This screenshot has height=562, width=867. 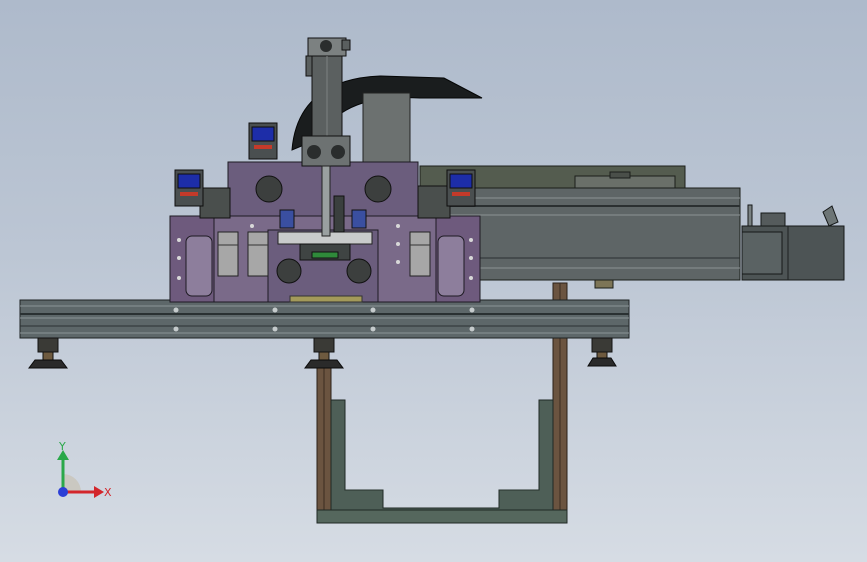 What do you see at coordinates (322, 353) in the screenshot?
I see `leveling-feet` at bounding box center [322, 353].